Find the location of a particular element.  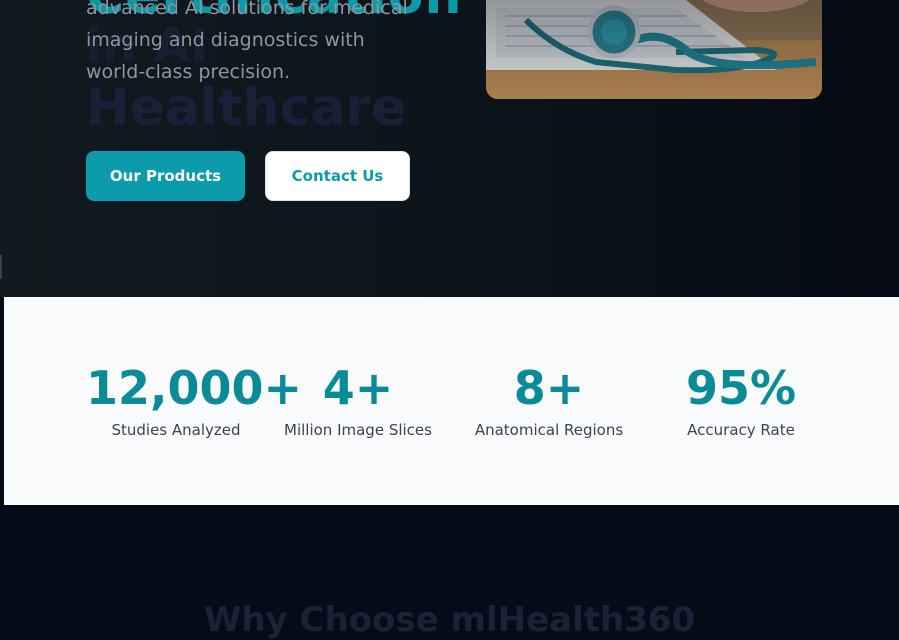

why-choose-heading: Why Choose mlHealth360 is located at coordinates (449, 620).